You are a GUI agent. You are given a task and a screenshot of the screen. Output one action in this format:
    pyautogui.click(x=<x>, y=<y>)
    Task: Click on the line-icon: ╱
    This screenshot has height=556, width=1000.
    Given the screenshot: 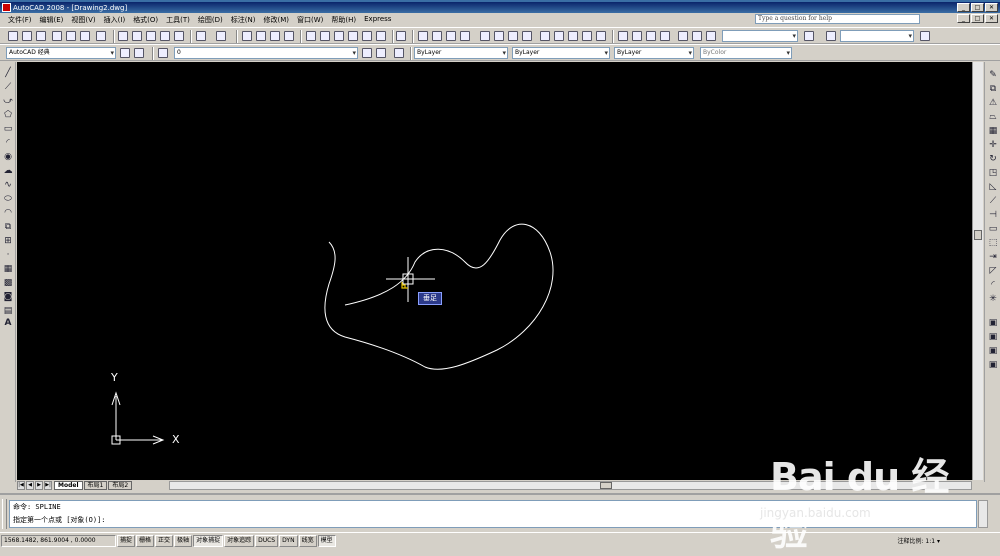 What is the action you would take?
    pyautogui.click(x=8, y=73)
    